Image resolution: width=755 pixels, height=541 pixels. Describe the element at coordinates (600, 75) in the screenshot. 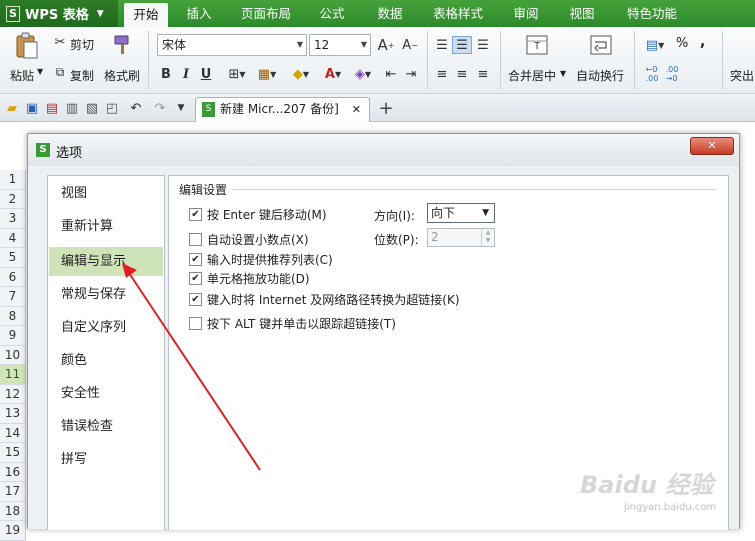

I see `wrap-text-button: 自动换行` at that location.